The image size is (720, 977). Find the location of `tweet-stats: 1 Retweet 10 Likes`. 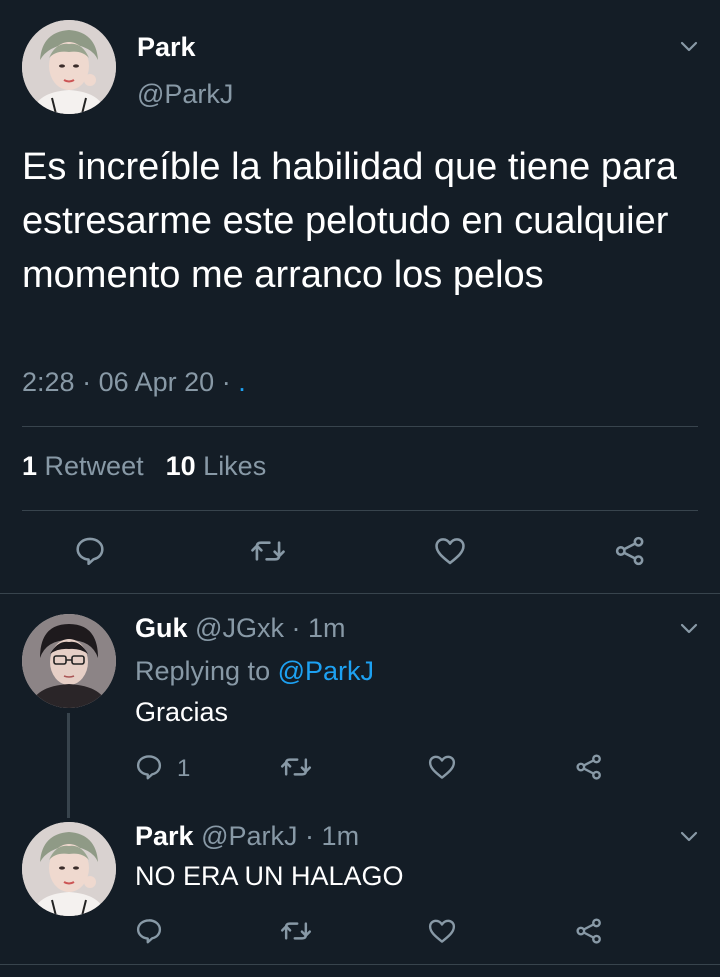

tweet-stats: 1 Retweet 10 Likes is located at coordinates (144, 466).